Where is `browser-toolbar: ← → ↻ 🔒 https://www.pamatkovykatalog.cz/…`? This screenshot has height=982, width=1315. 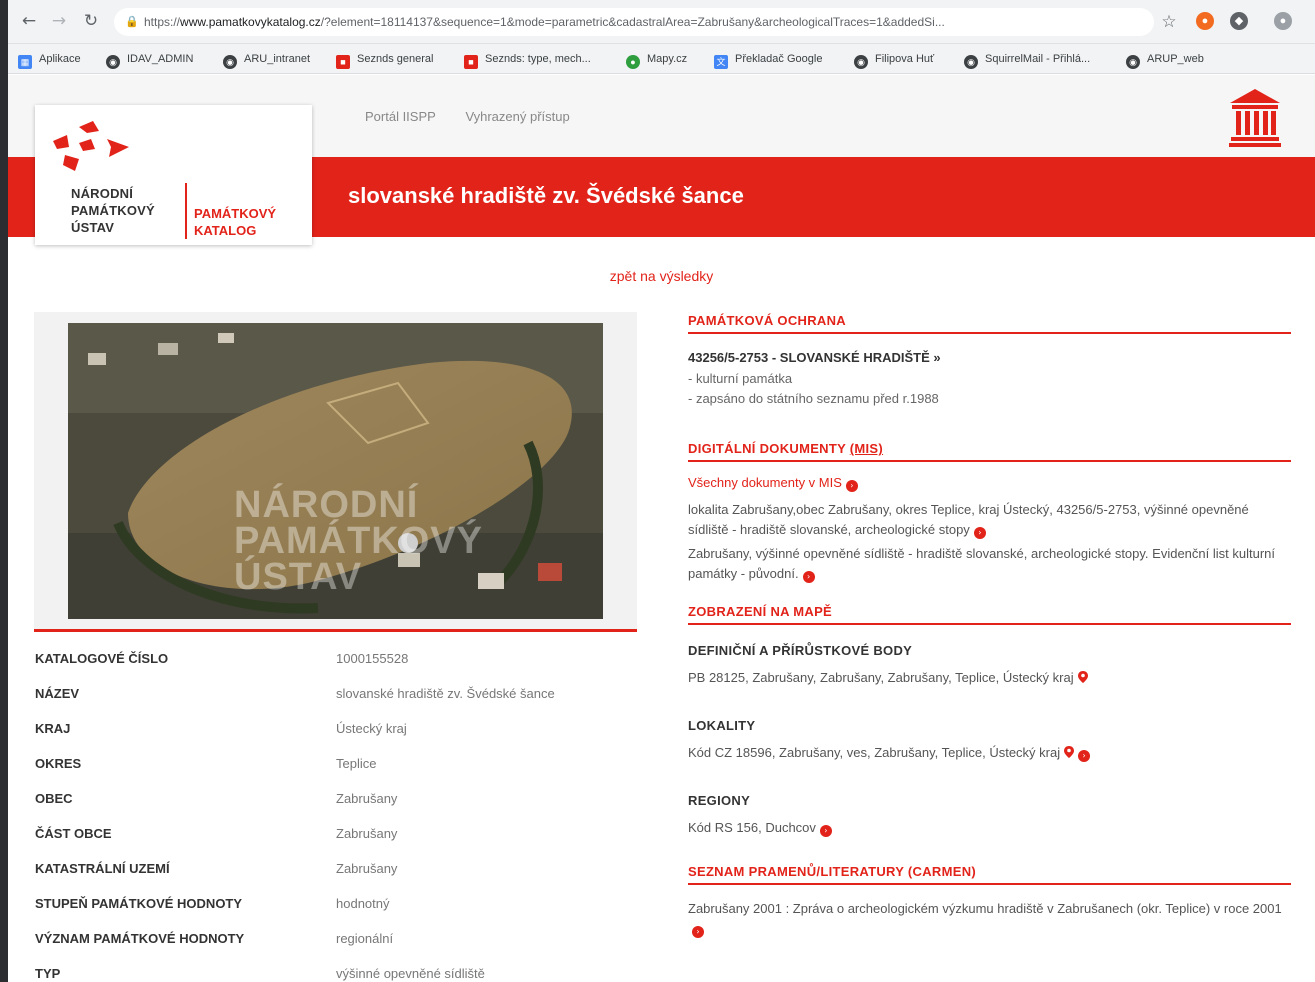
browser-toolbar: ← → ↻ 🔒 https://www.pamatkovykatalog.cz/… is located at coordinates (661, 22).